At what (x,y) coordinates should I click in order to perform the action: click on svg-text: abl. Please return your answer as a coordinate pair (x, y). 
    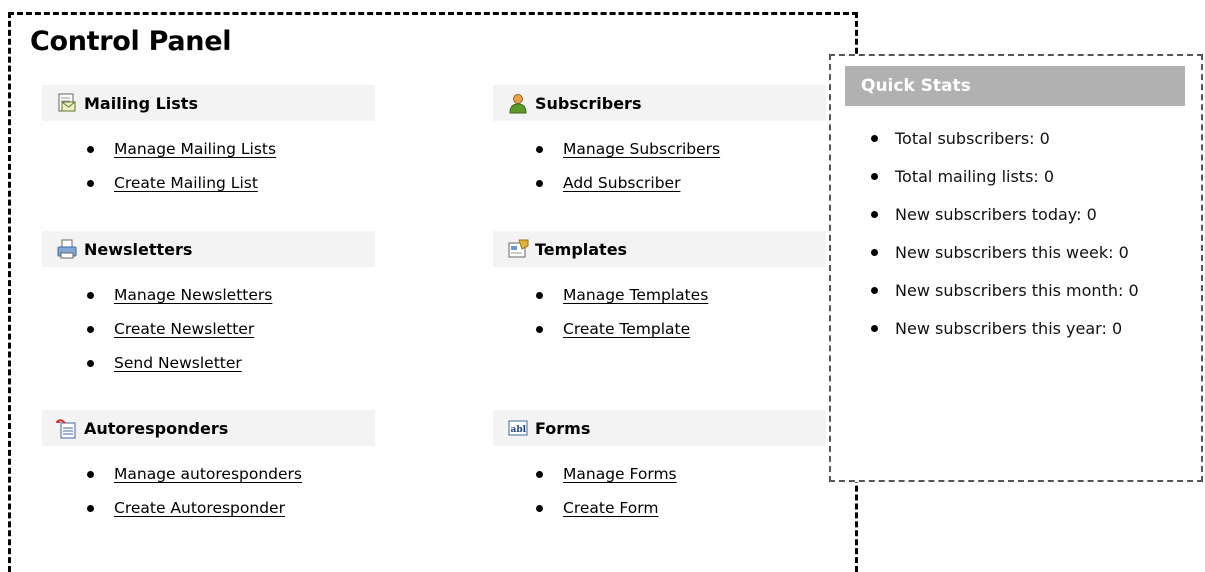
    Looking at the image, I should click on (519, 430).